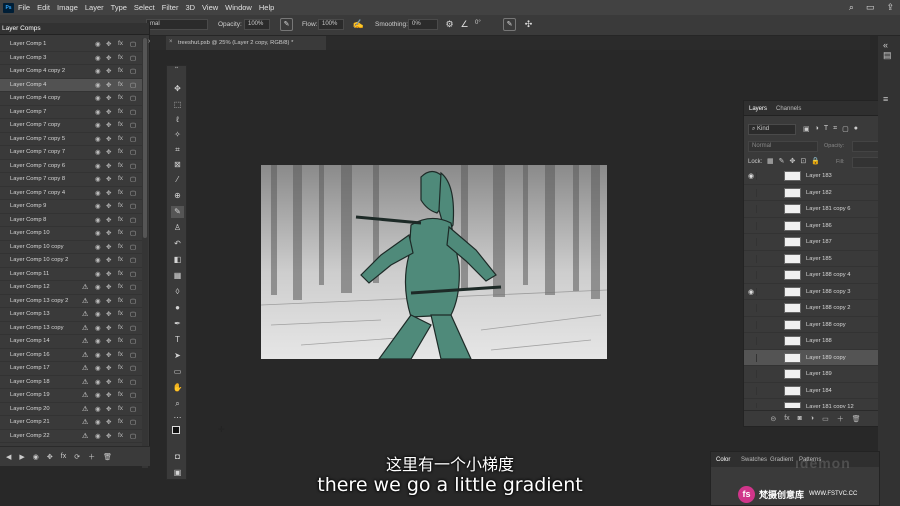 The width and height of the screenshot is (900, 506). I want to click on brush-tool-icon: ✎, so click(177, 212).